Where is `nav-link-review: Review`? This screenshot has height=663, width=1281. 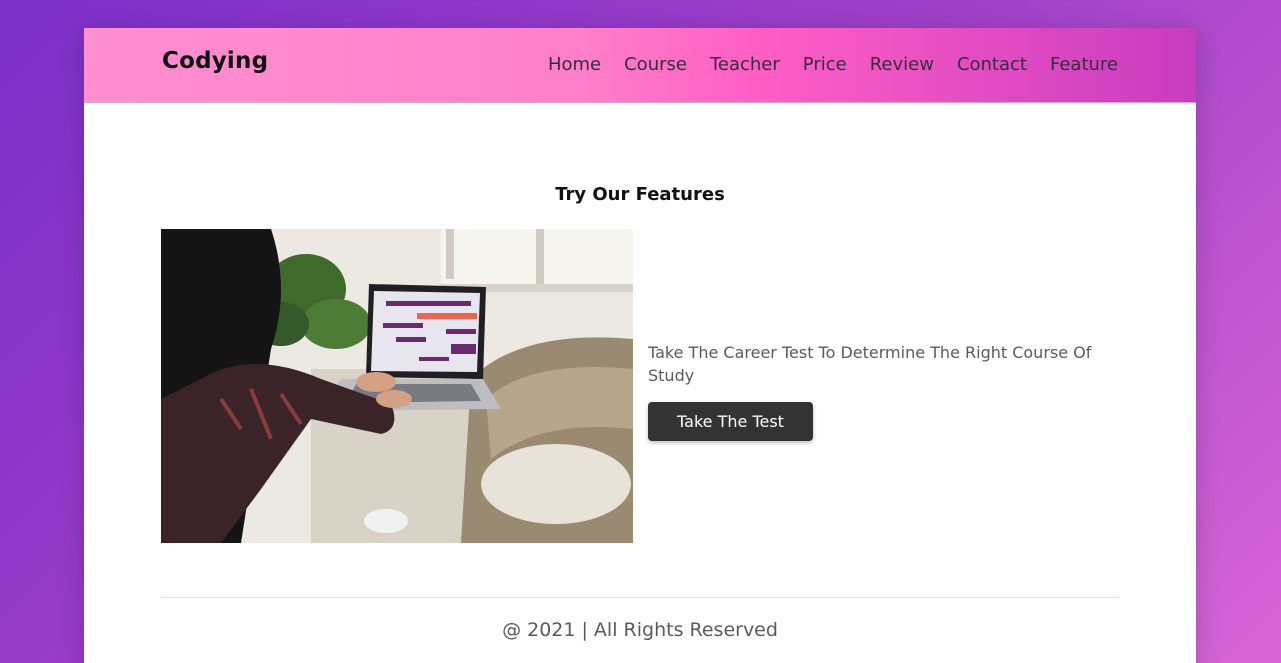 nav-link-review: Review is located at coordinates (902, 64).